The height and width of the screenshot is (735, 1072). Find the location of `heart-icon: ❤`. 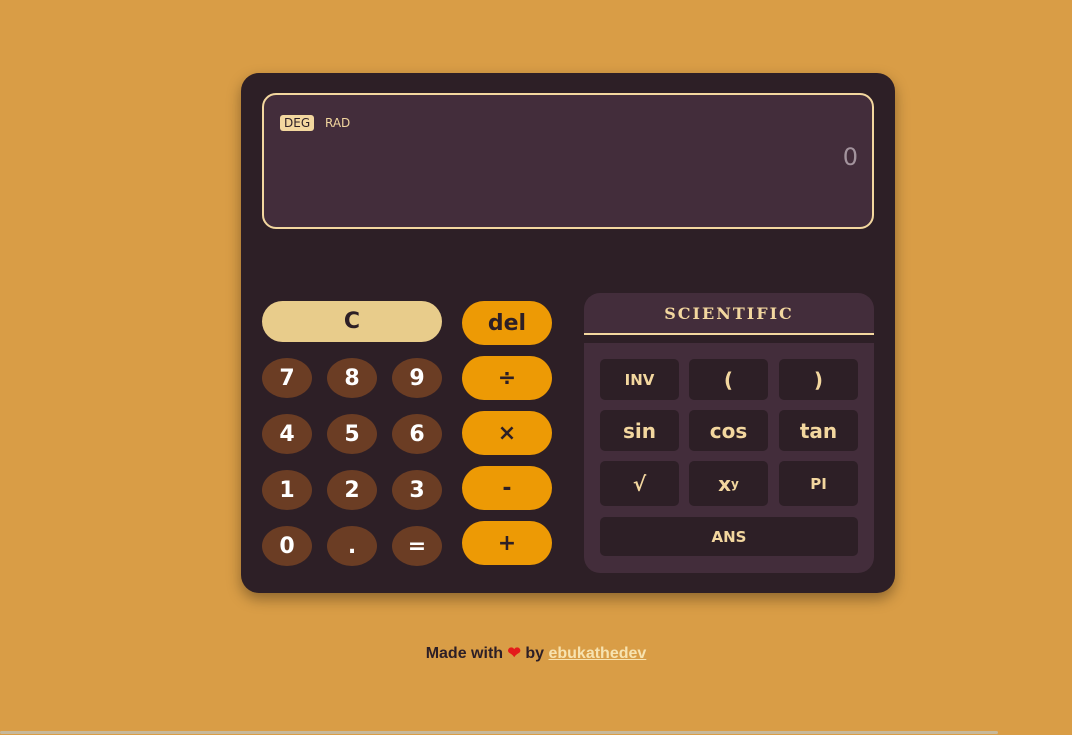

heart-icon: ❤ is located at coordinates (514, 653).